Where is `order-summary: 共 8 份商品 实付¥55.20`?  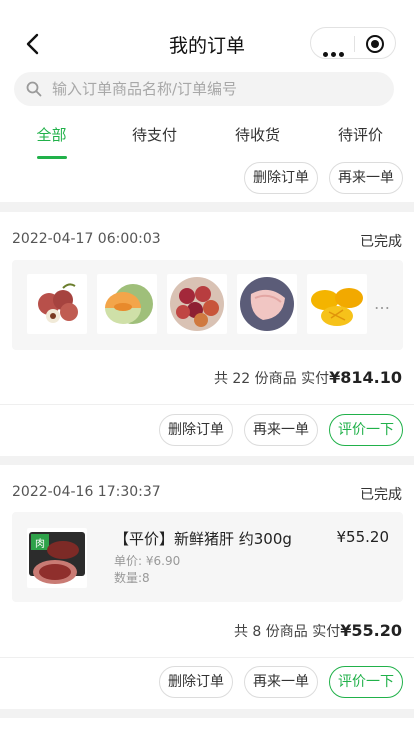
order-summary: 共 8 份商品 实付¥55.20 is located at coordinates (318, 631).